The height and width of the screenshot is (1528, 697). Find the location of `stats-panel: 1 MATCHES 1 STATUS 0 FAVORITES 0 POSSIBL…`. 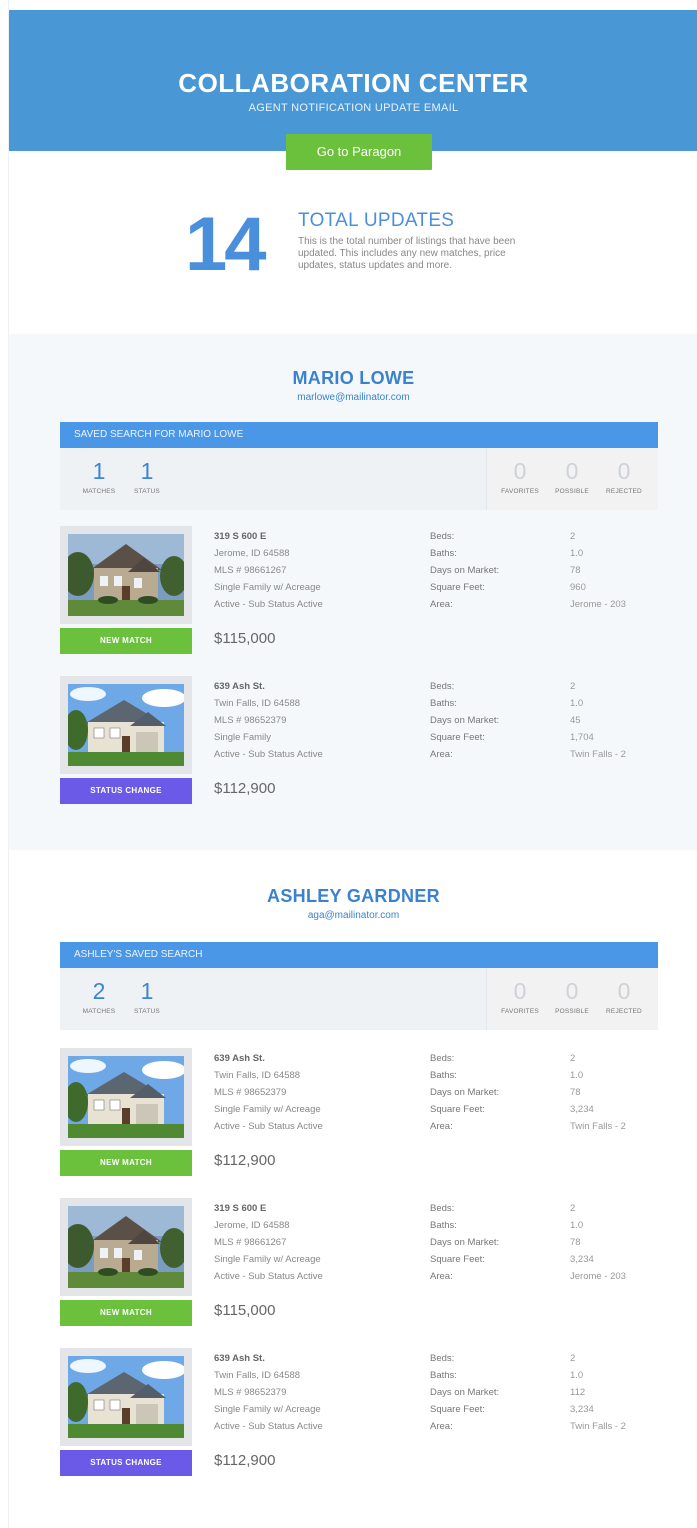

stats-panel: 1 MATCHES 1 STATUS 0 FAVORITES 0 POSSIBL… is located at coordinates (359, 479).